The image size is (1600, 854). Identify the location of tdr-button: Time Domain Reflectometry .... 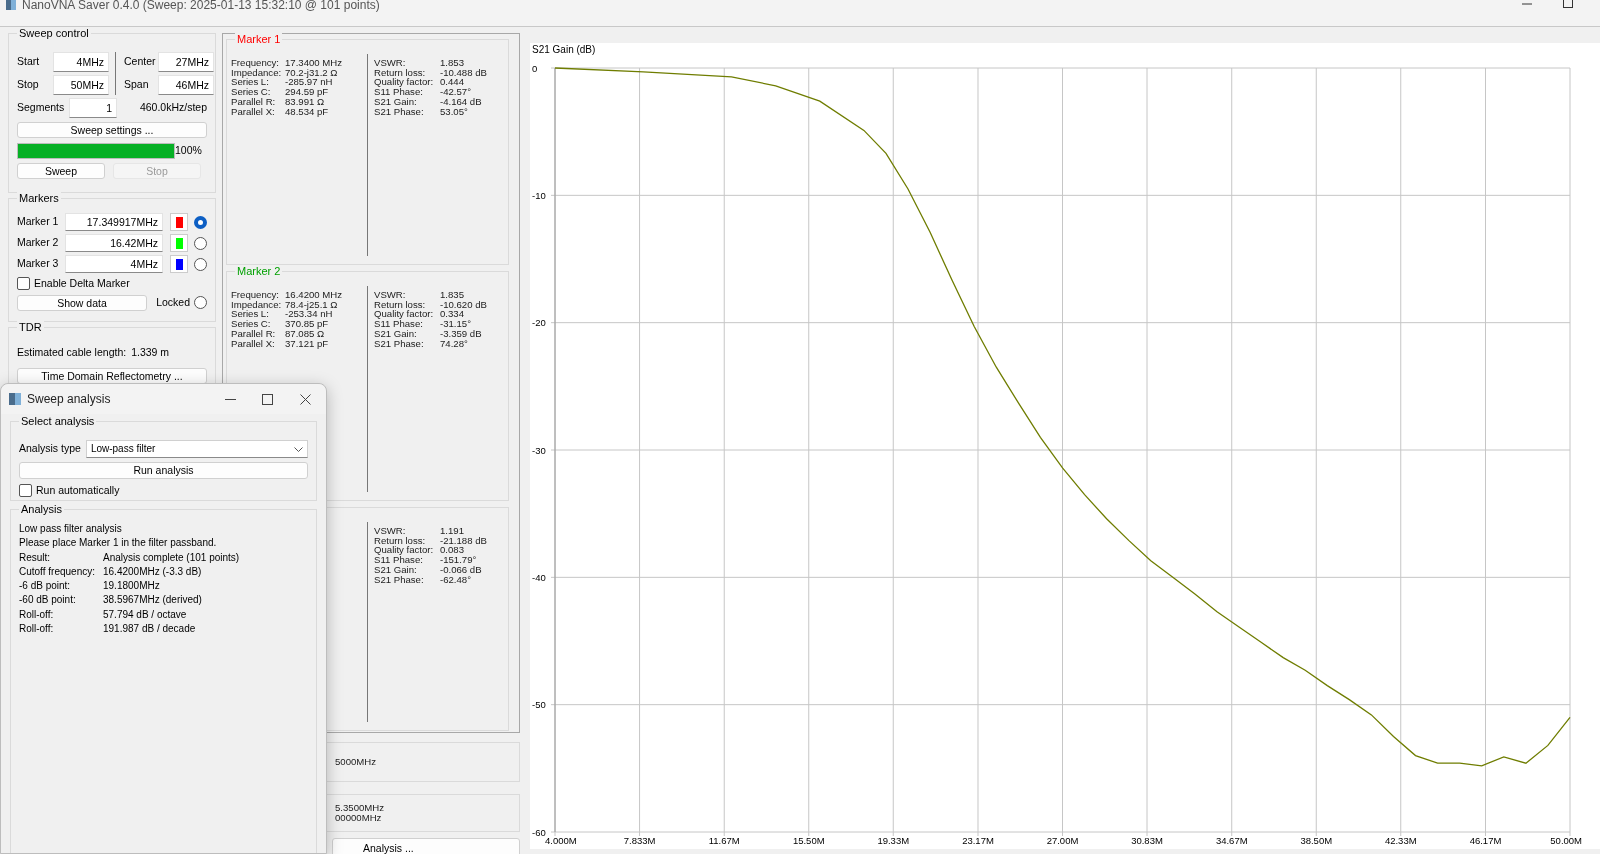
(112, 375).